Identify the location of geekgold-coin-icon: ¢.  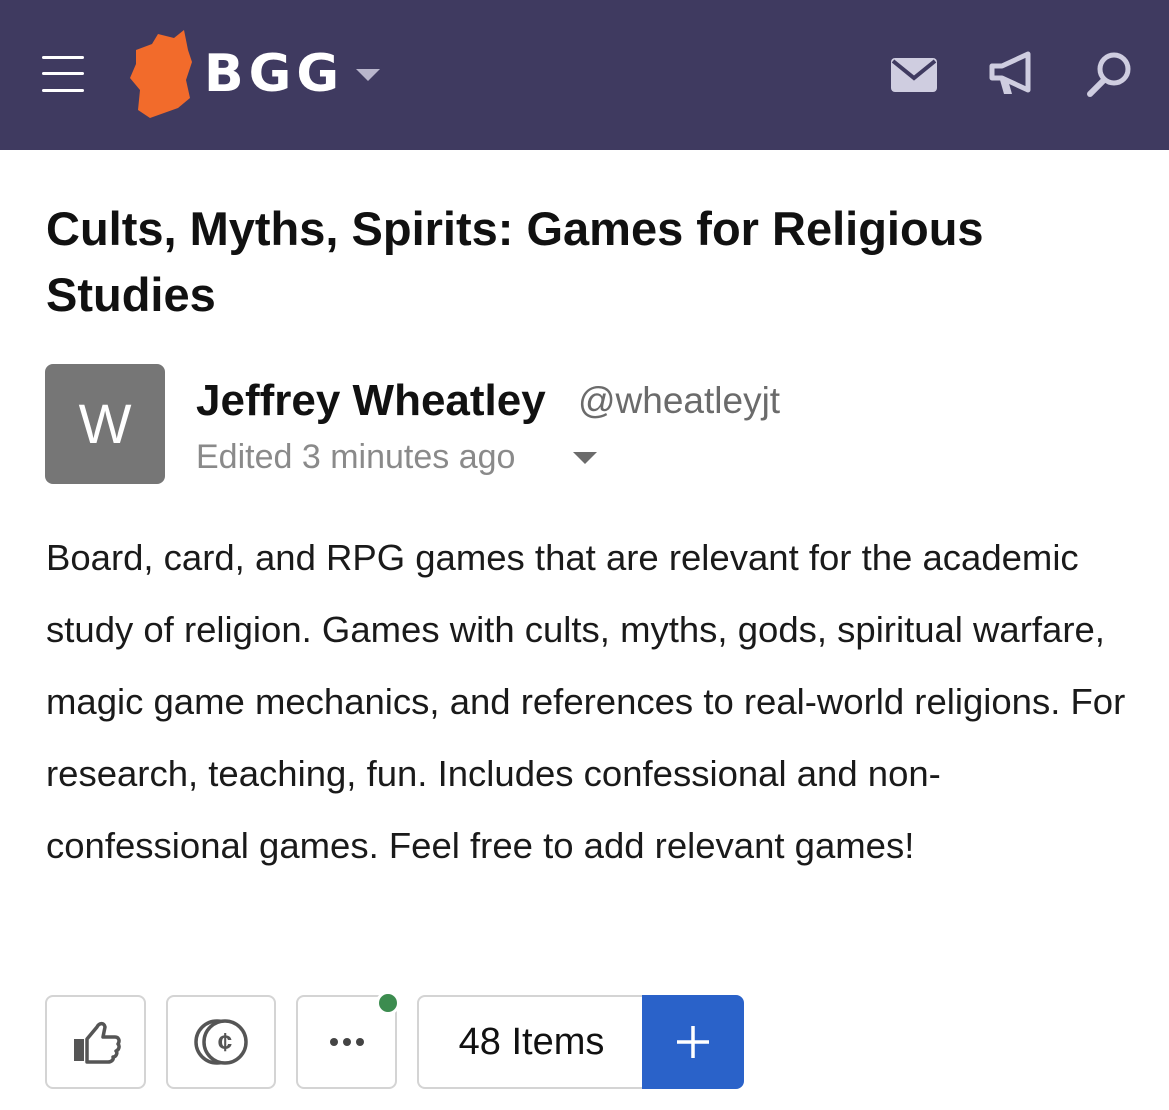
(221, 1042).